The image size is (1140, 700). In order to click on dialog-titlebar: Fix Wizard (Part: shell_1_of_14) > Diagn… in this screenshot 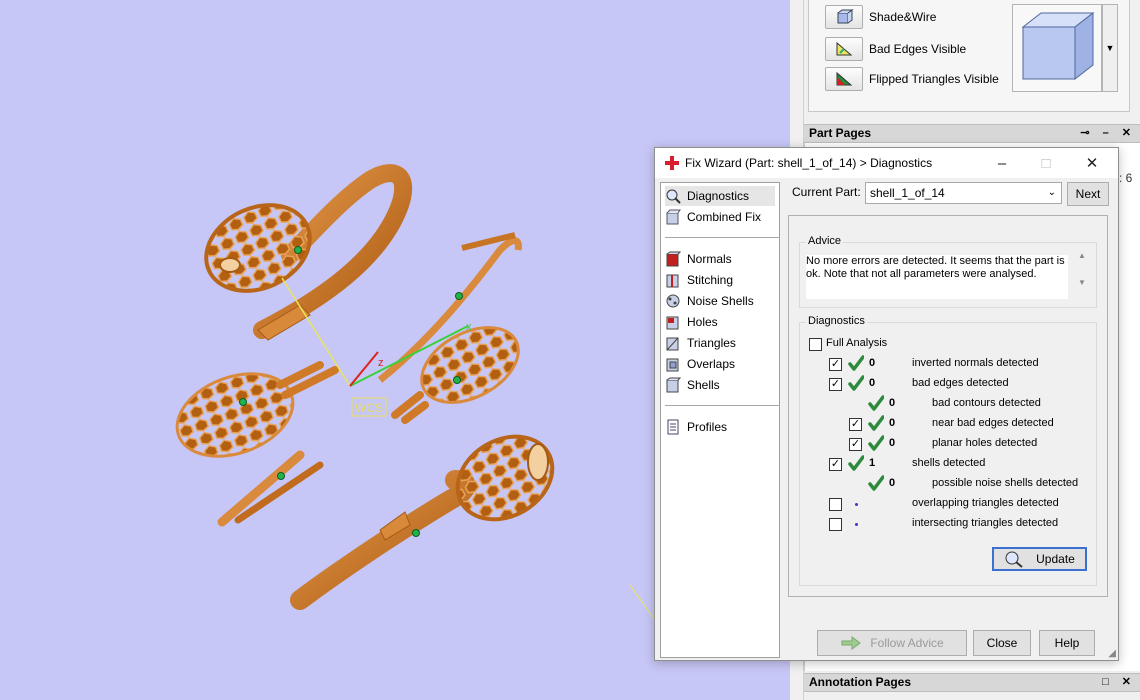, I will do `click(886, 163)`.